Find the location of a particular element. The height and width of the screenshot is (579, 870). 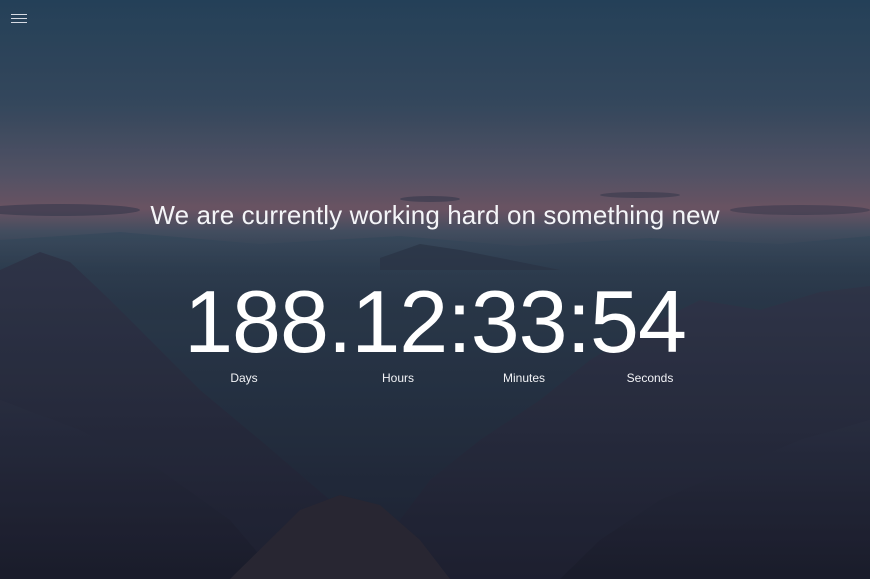

minutes-label: Minutes is located at coordinates (524, 378).